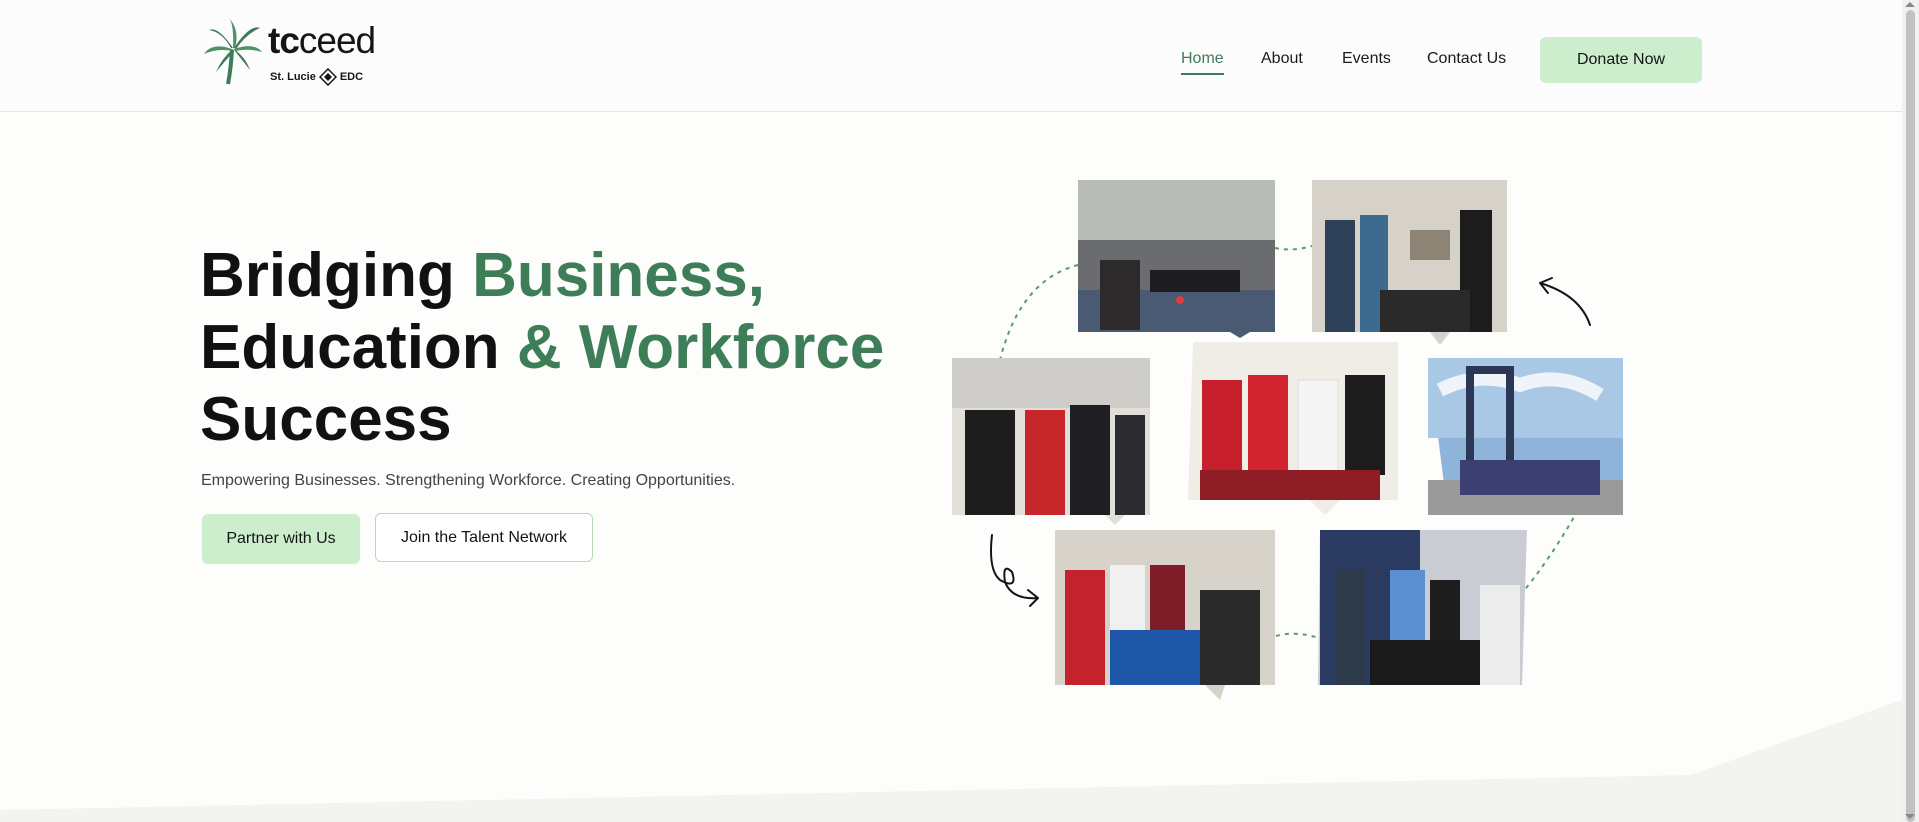 Image resolution: width=1919 pixels, height=822 pixels. I want to click on loop-arrow-icon, so click(1014, 570).